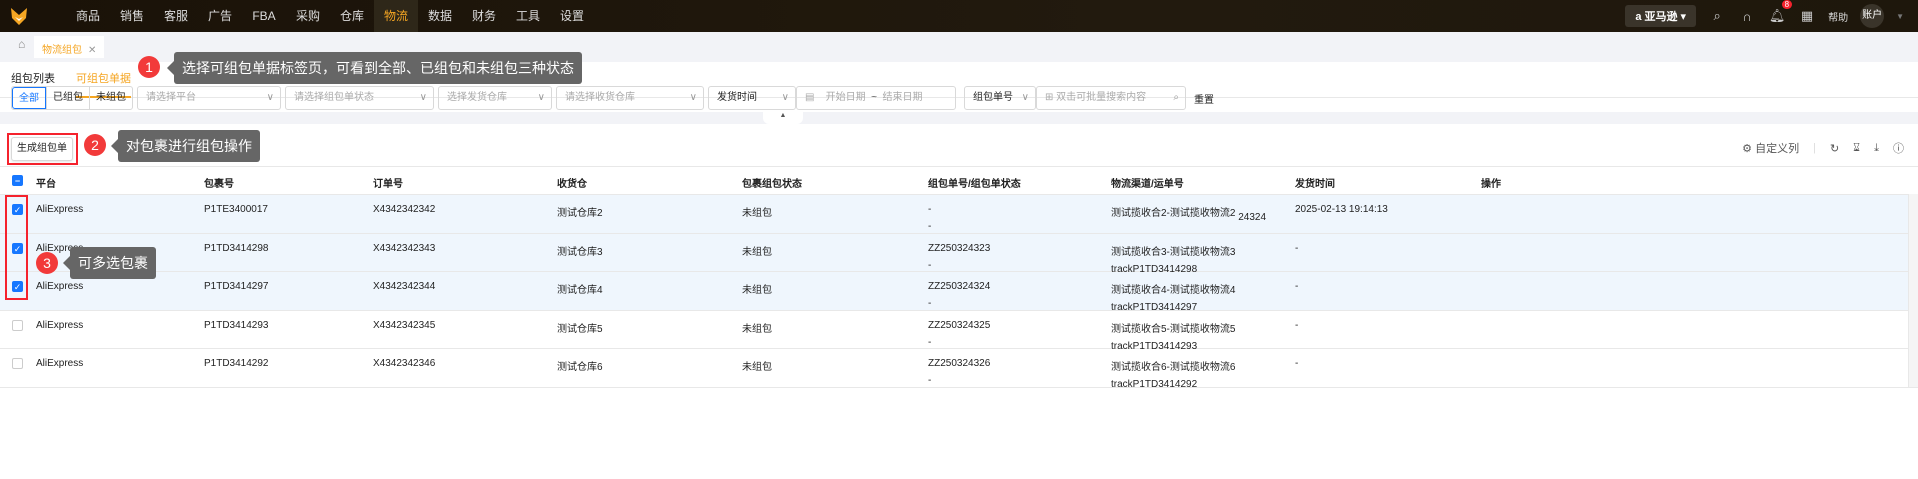  Describe the element at coordinates (19, 16) in the screenshot. I see `fox-logo-icon` at that location.